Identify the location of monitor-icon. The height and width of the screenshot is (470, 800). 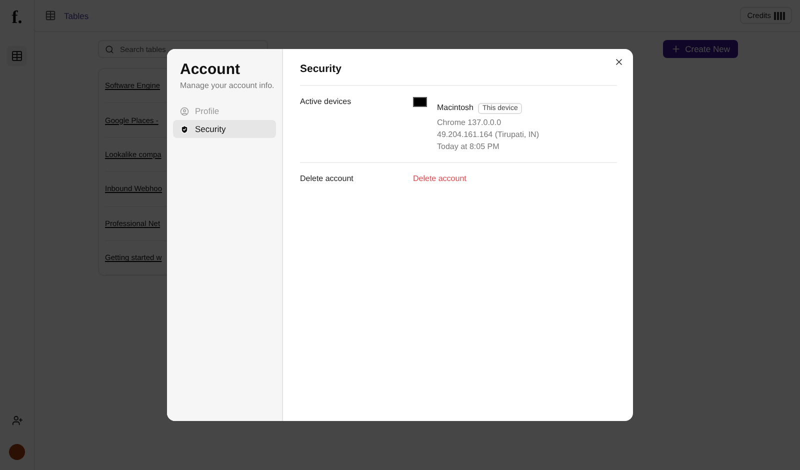
(420, 102).